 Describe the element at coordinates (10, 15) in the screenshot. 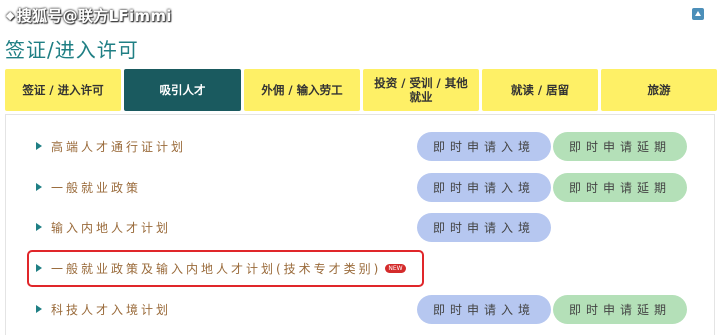

I see `sohu-logo-icon: ◆` at that location.